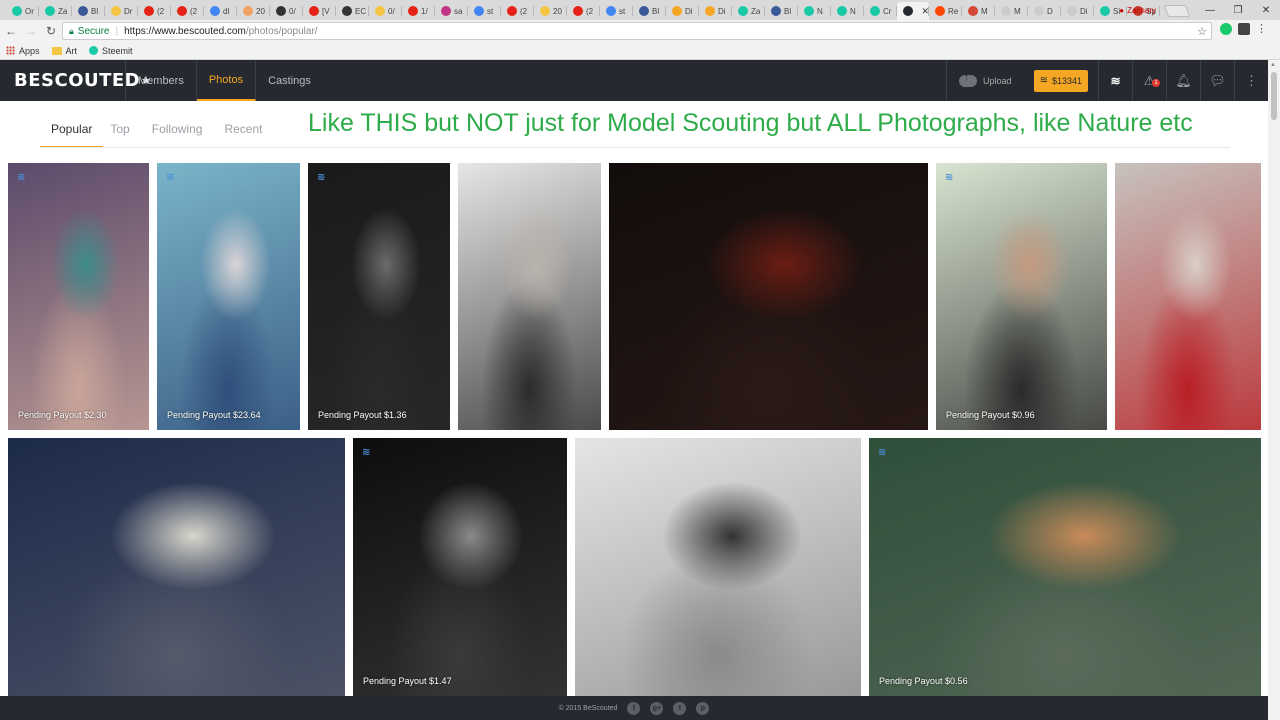 The image size is (1280, 720). Describe the element at coordinates (1021, 296) in the screenshot. I see `photo-card: ≋ Pending Payout $0.96` at that location.